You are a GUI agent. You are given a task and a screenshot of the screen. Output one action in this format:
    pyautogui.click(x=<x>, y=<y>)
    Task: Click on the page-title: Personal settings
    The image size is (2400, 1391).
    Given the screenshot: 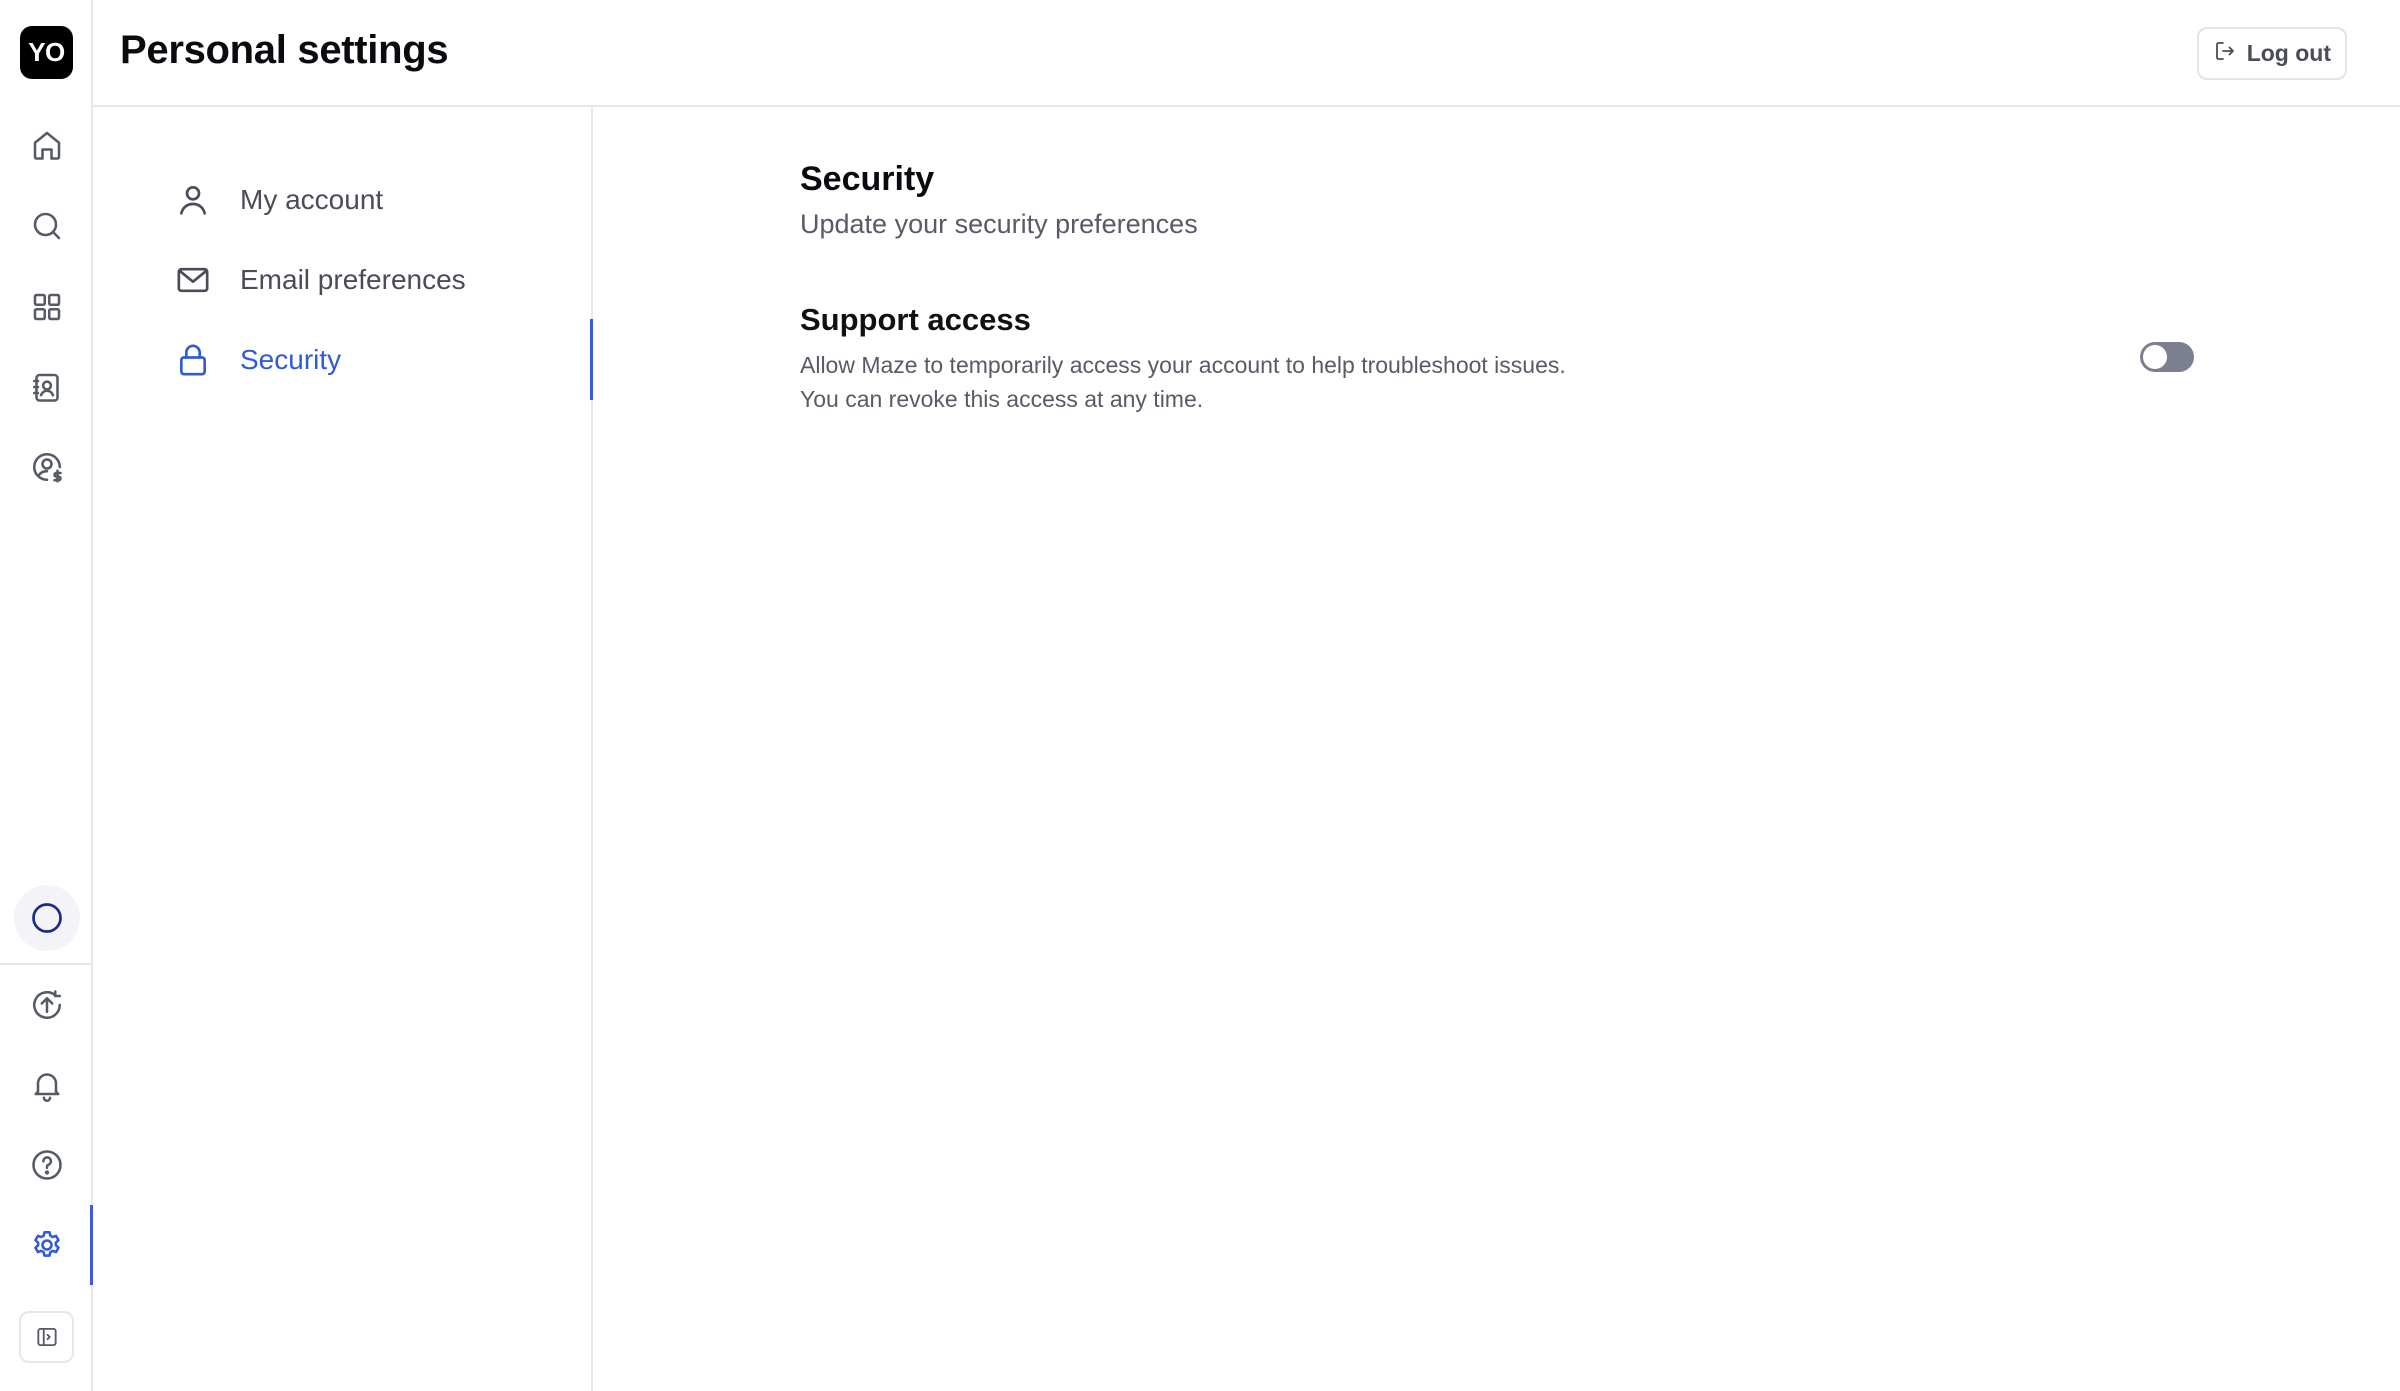 What is the action you would take?
    pyautogui.click(x=284, y=50)
    